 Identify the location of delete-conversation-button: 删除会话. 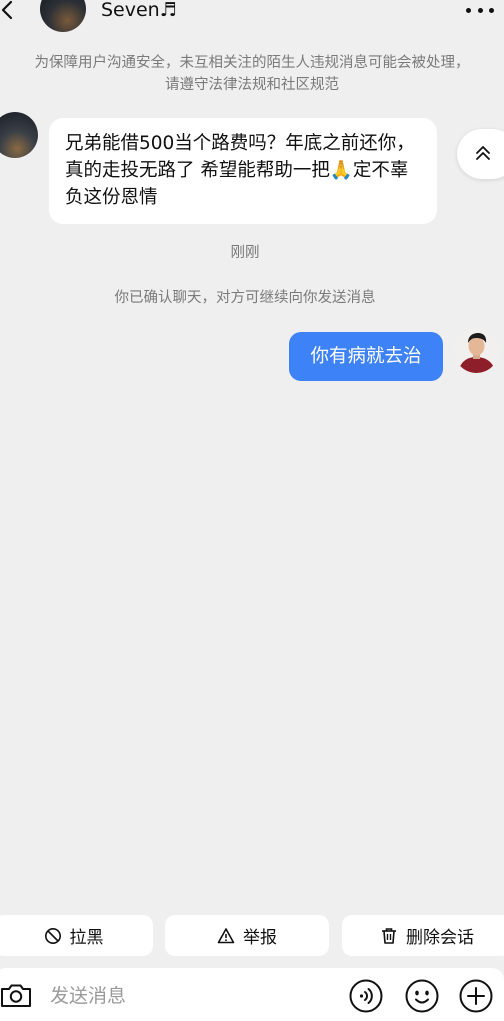
(423, 935).